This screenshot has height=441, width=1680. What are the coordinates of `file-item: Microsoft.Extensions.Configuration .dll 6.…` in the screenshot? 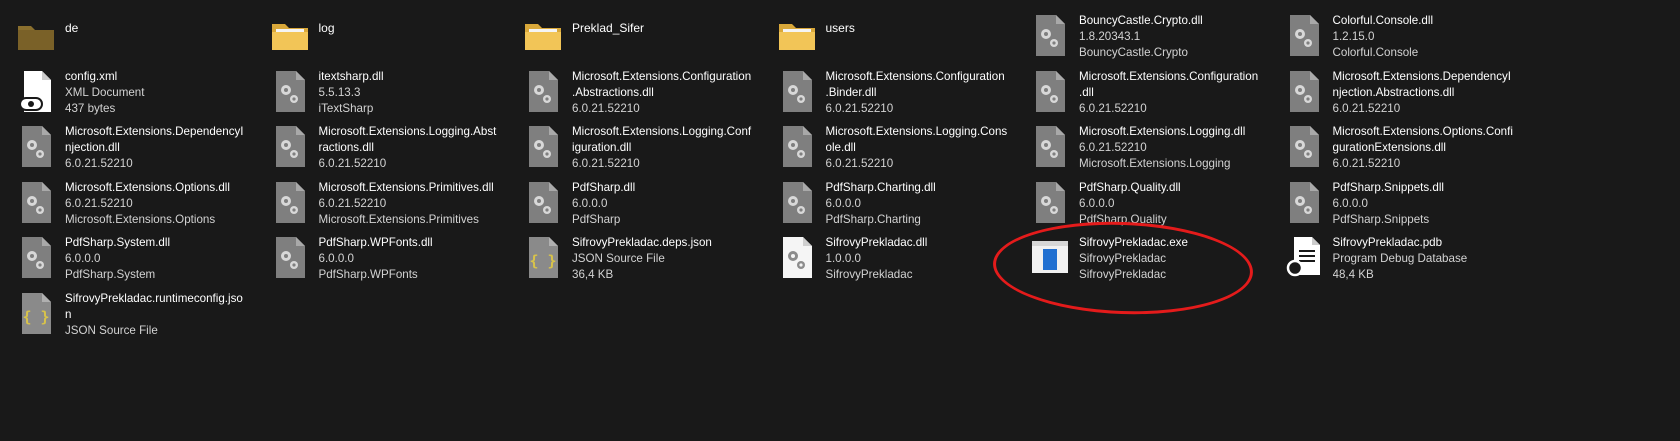 It's located at (1151, 92).